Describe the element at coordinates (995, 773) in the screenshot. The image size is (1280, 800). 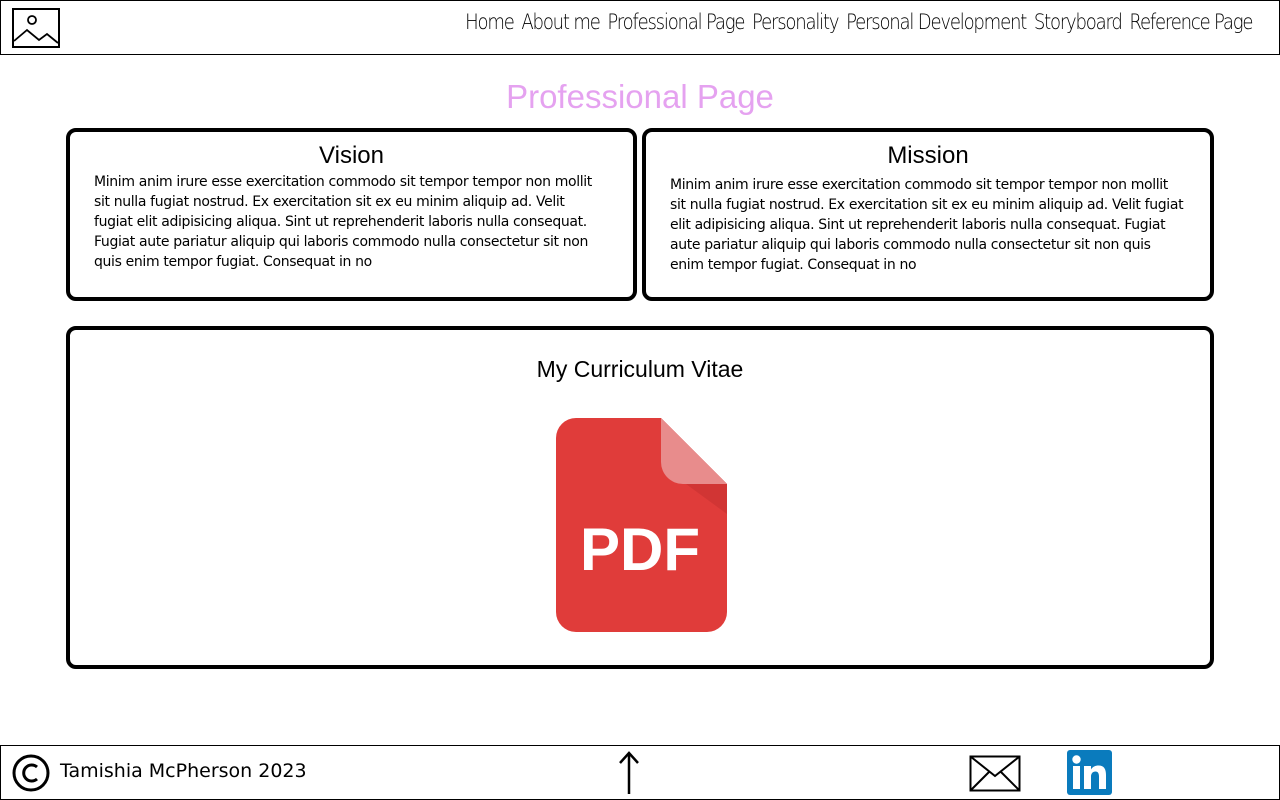
I see `mail-icon` at that location.